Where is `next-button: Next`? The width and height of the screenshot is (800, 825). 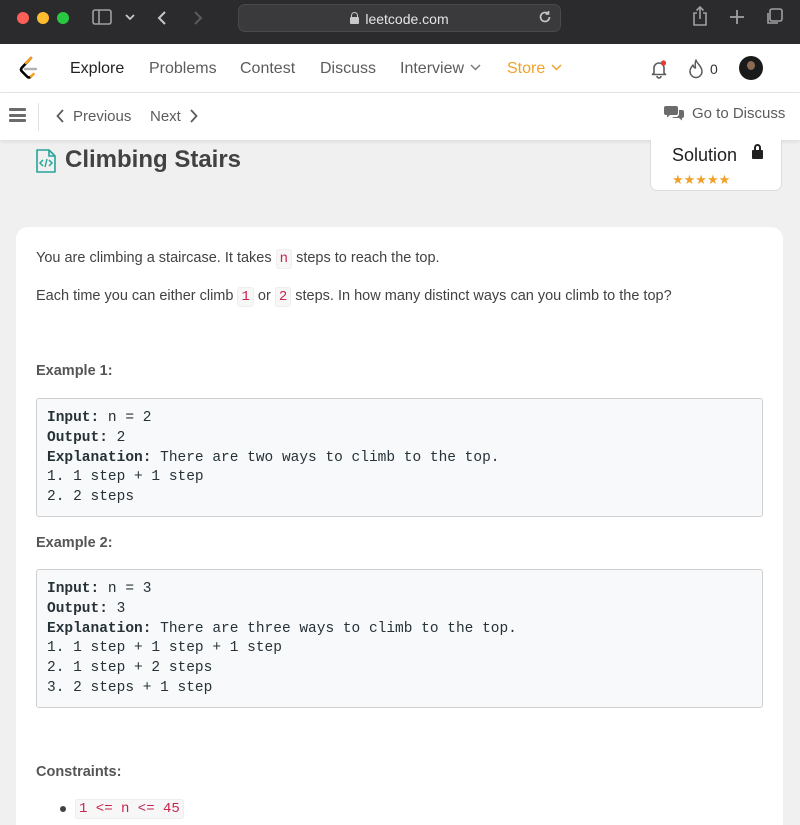
next-button: Next is located at coordinates (174, 116).